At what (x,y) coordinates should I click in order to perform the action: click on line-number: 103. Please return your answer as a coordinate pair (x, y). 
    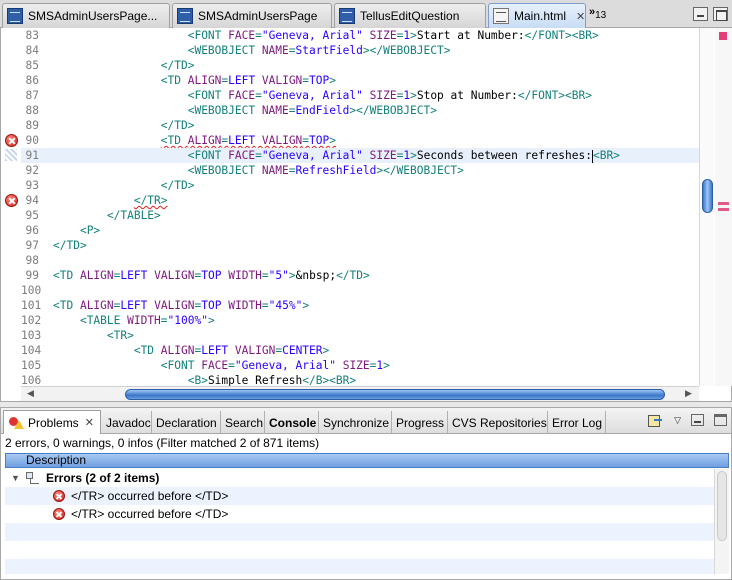
    Looking at the image, I should click on (31, 335).